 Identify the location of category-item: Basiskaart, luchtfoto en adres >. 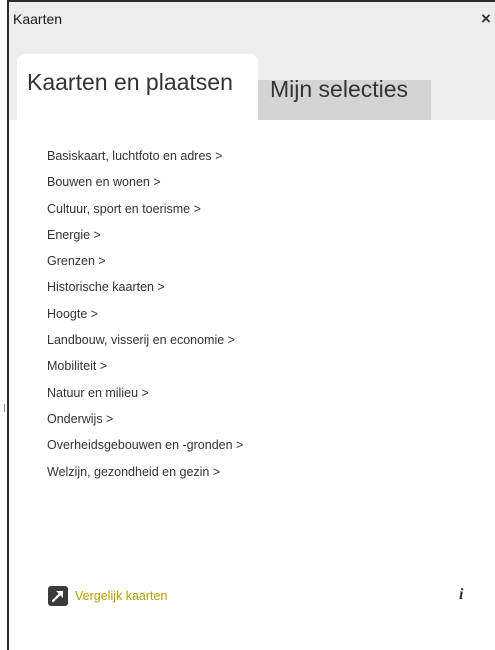
(145, 159).